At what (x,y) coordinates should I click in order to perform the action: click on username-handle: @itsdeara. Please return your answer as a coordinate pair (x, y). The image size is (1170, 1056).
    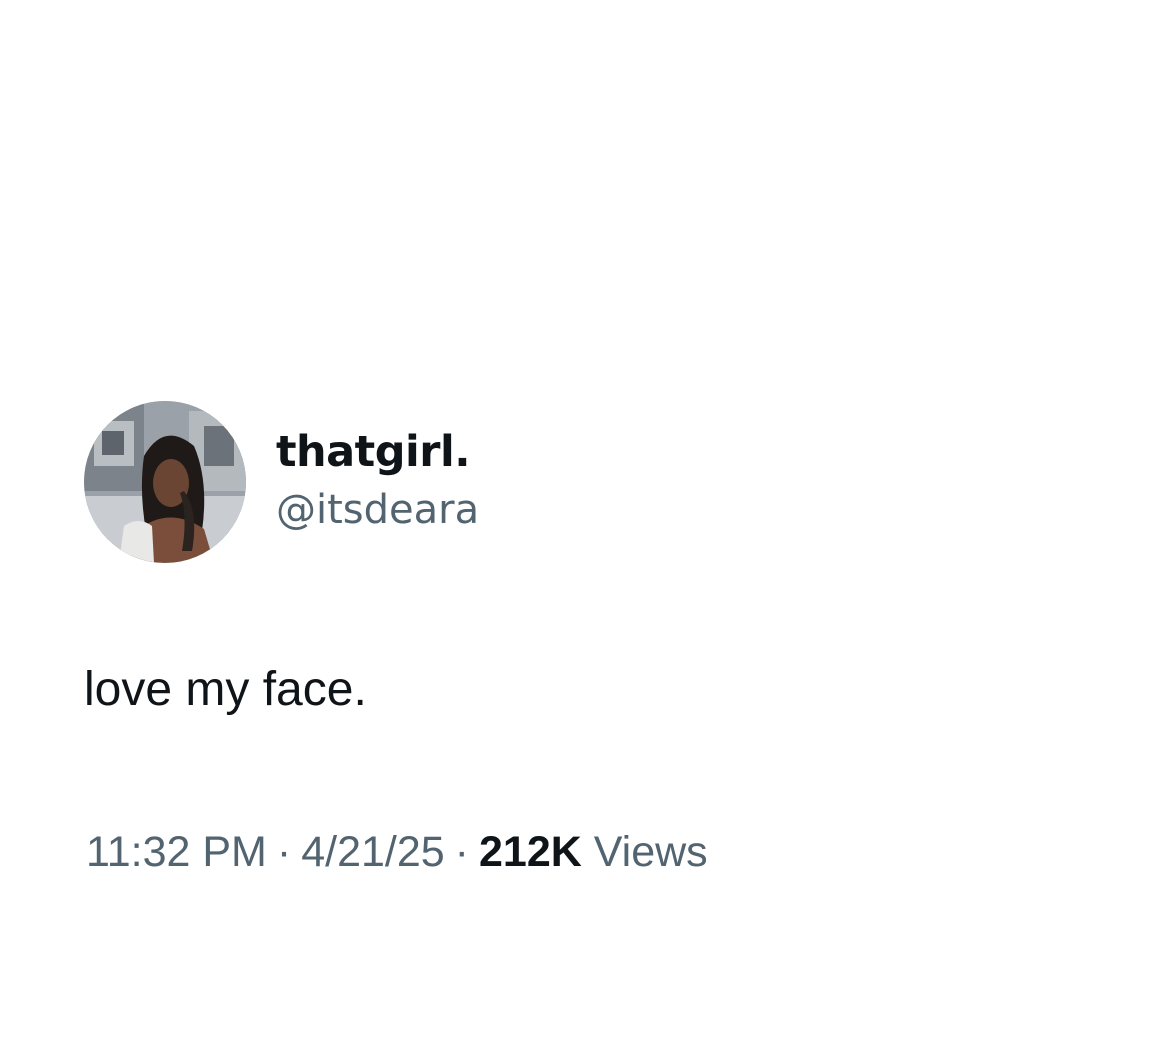
    Looking at the image, I should click on (377, 510).